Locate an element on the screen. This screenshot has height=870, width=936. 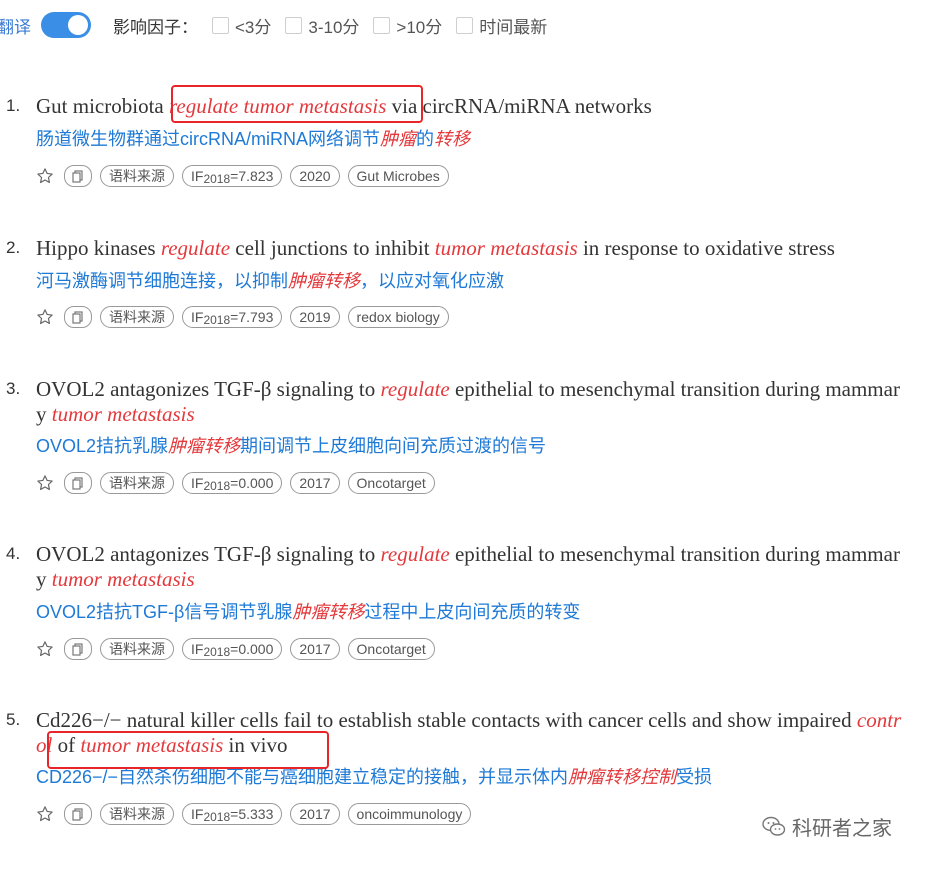
result-translation: 河马激酶调节细胞连接，以抑制肿瘤转移，以应对氧化应激 is located at coordinates (270, 281).